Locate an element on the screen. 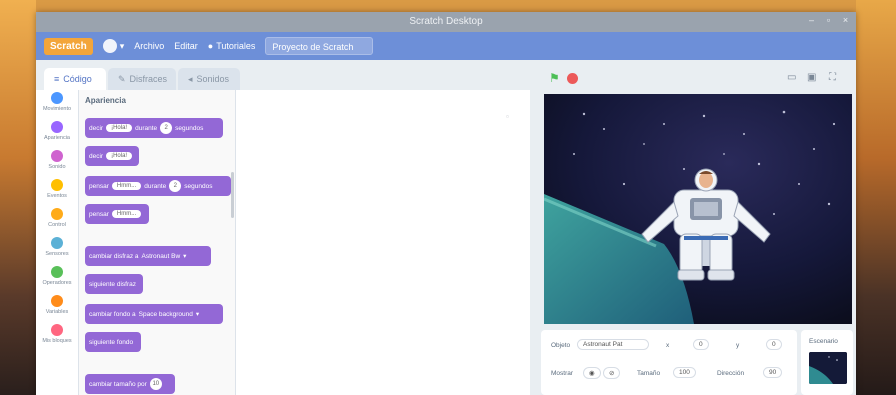 The image size is (896, 395). edit-menu: Editar is located at coordinates (186, 46).